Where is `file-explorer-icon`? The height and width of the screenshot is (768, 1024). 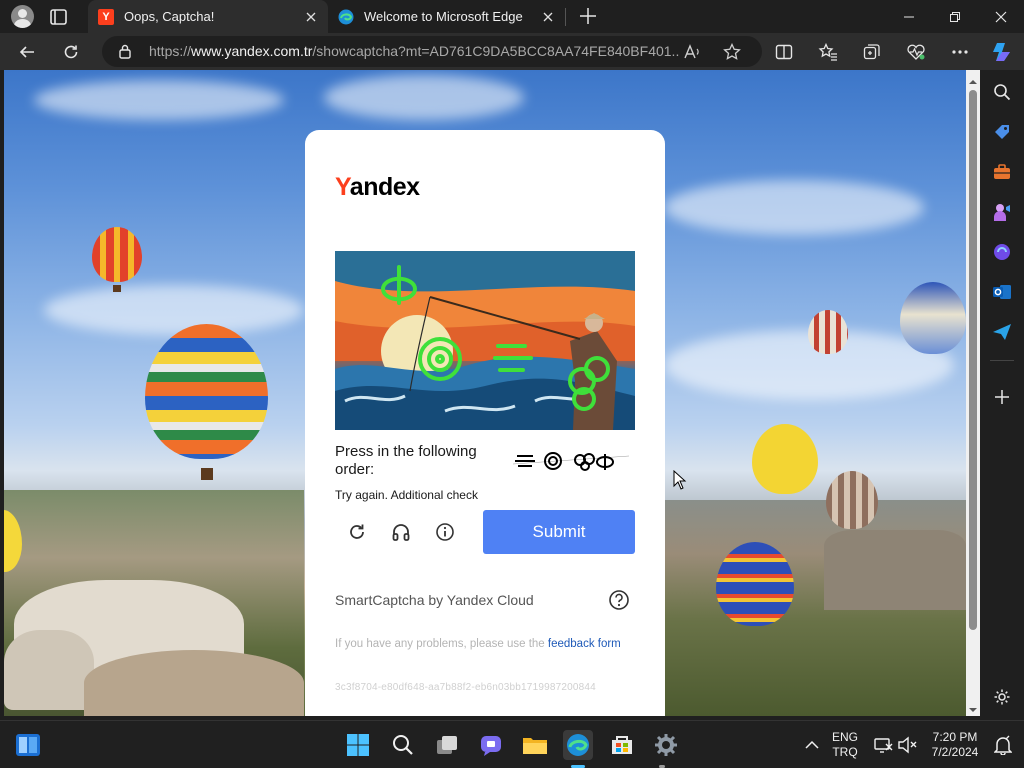
file-explorer-icon is located at coordinates (535, 745).